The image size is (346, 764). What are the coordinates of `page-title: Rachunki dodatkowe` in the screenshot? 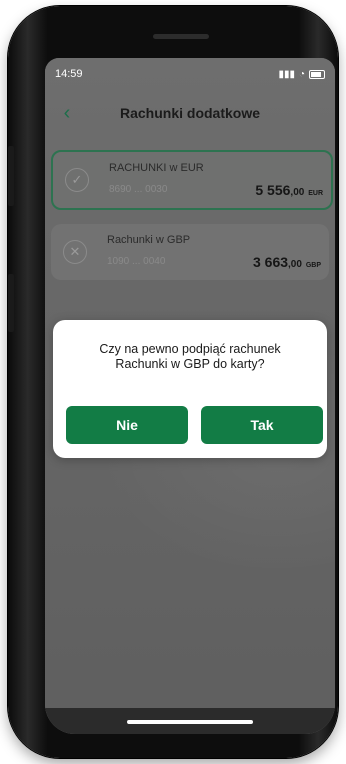 It's located at (190, 113).